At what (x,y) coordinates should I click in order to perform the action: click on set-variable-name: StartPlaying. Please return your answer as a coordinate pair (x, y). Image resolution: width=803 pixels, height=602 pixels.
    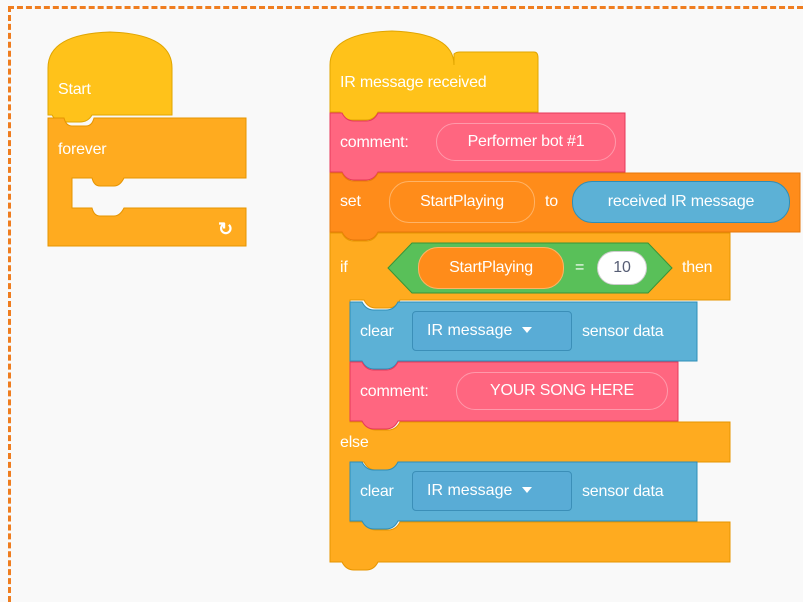
    Looking at the image, I should click on (462, 201).